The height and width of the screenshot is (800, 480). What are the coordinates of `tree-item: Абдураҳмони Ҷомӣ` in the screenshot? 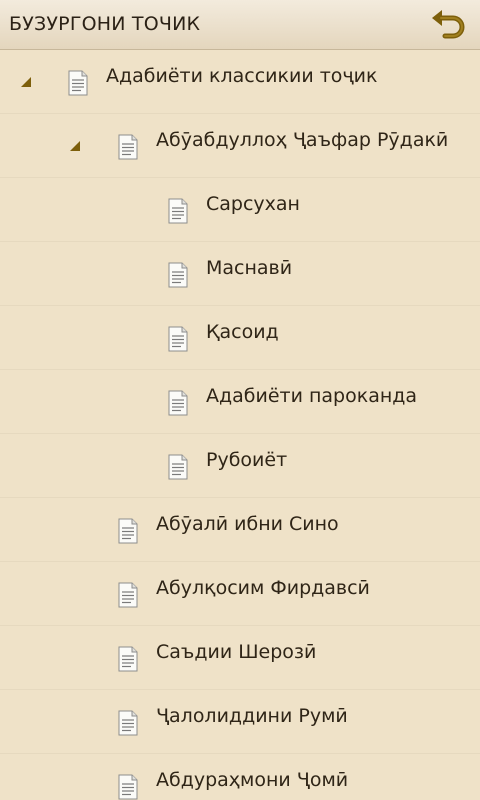 It's located at (240, 777).